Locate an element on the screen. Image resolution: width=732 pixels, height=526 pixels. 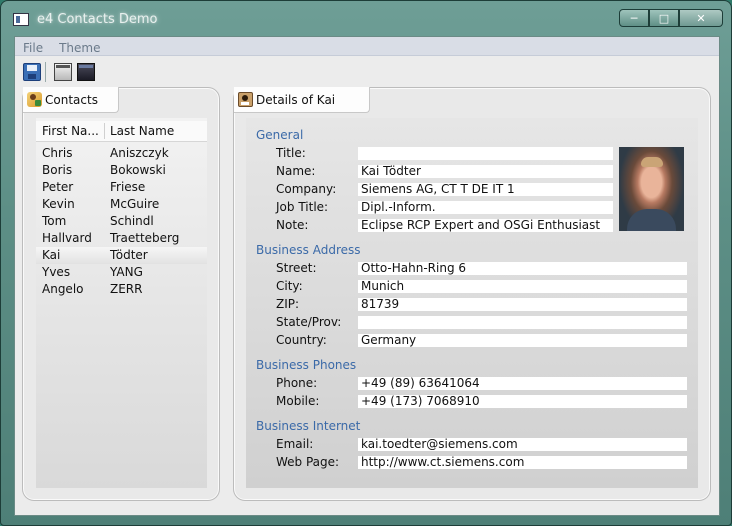
save-icon is located at coordinates (32, 72).